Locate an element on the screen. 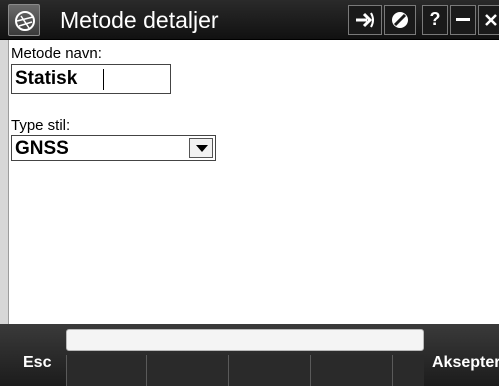 The image size is (499, 386). method-name-input: Statisk is located at coordinates (91, 79).